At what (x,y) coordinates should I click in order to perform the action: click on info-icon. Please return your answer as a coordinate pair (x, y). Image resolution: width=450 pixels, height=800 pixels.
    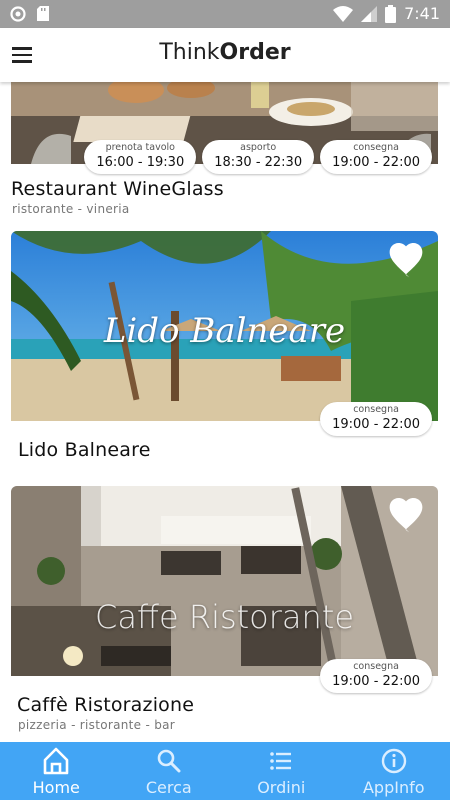
    Looking at the image, I should click on (393, 761).